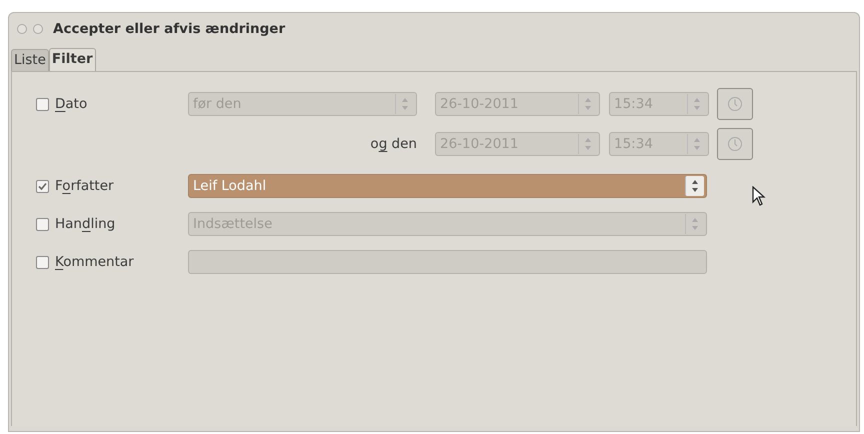 The height and width of the screenshot is (434, 864). Describe the element at coordinates (22, 29) in the screenshot. I see `close-button` at that location.